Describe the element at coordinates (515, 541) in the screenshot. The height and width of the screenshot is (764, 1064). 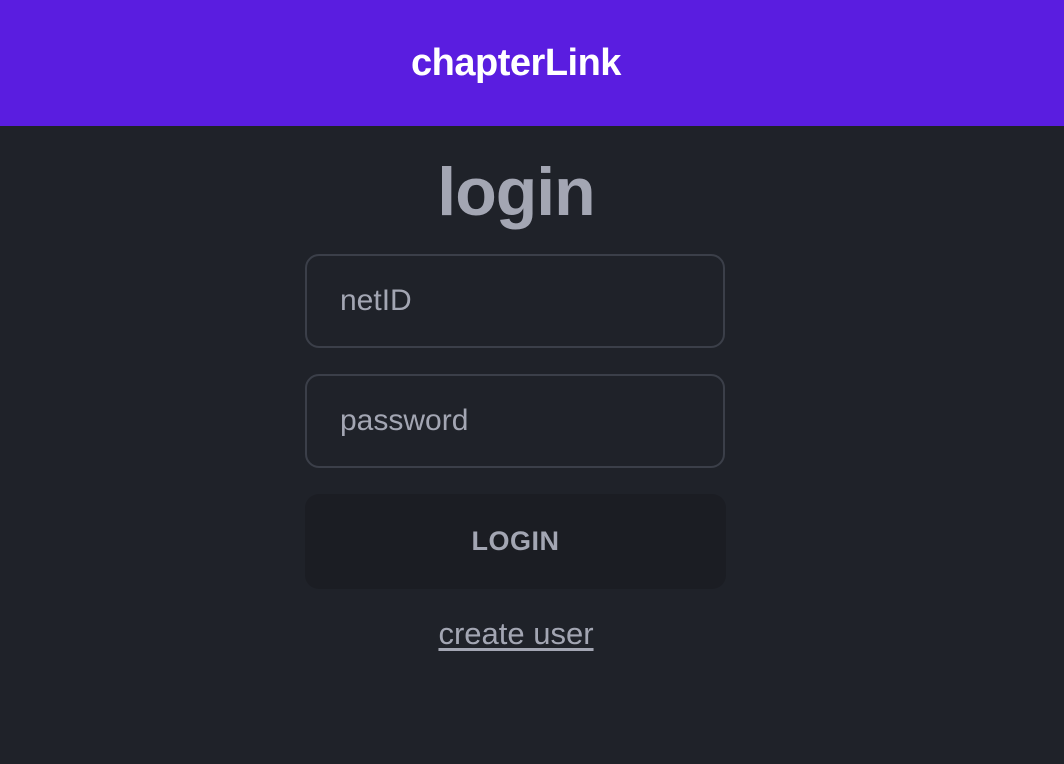
I see `login-button: LOGIN` at that location.